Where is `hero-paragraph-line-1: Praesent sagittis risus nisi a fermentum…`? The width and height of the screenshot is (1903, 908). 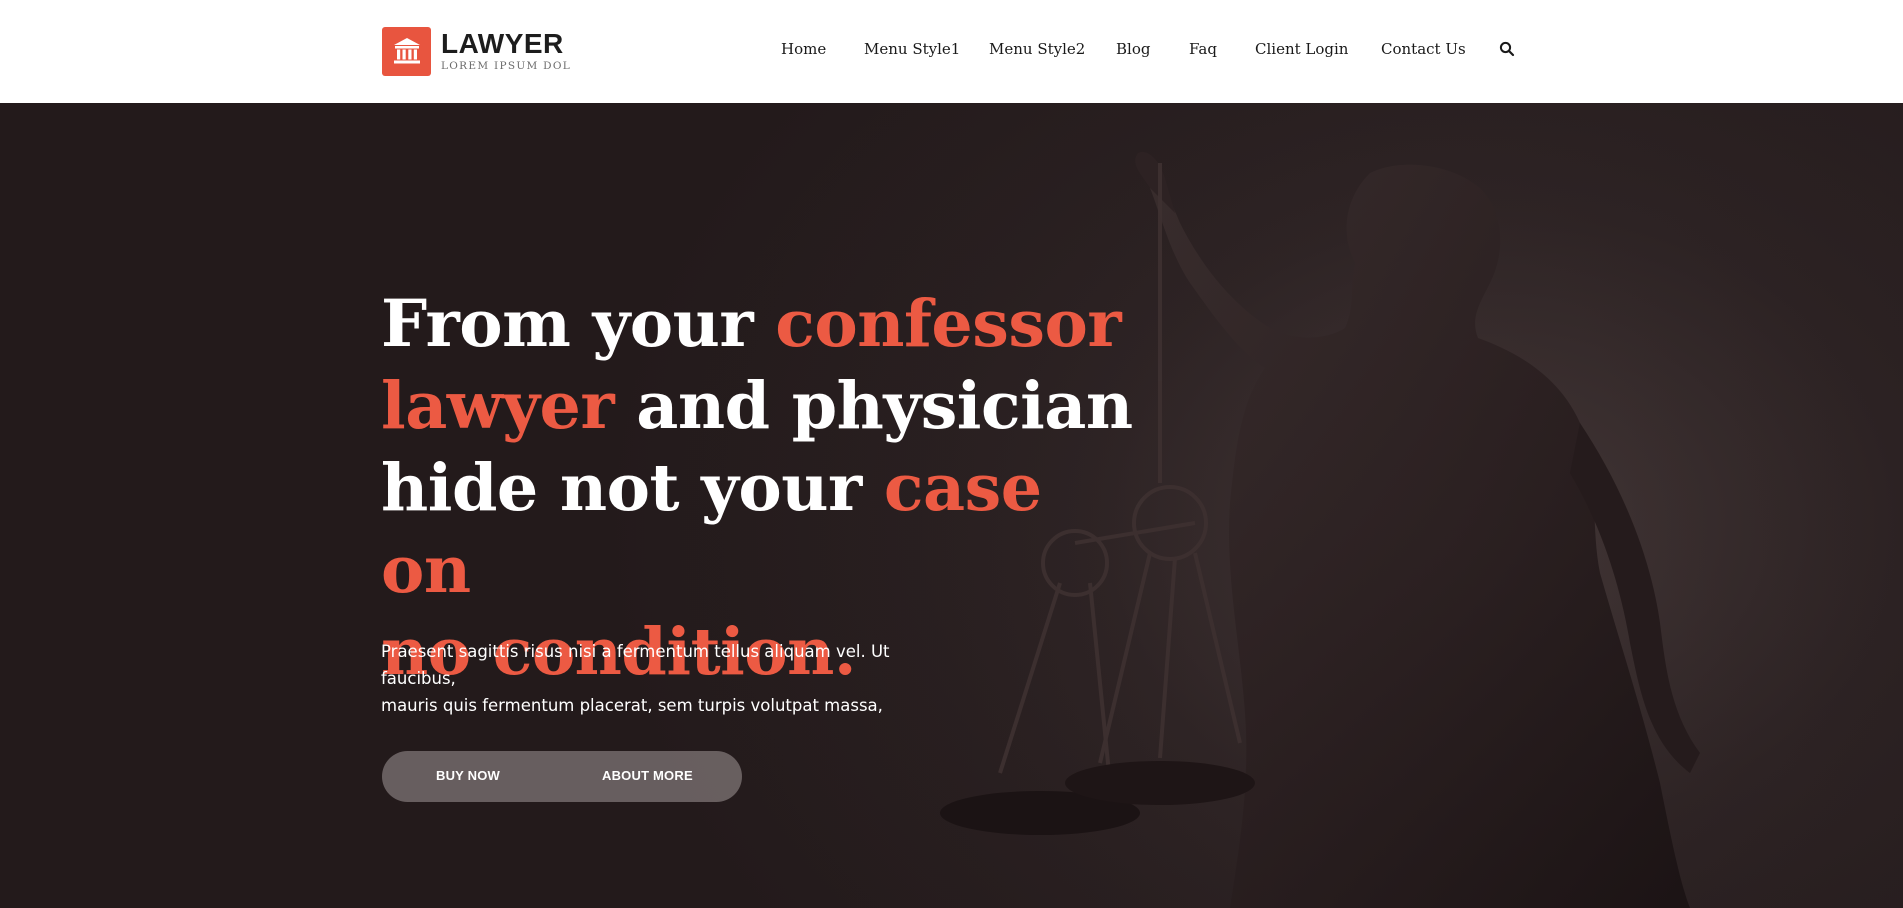
hero-paragraph-line-1: Praesent sagittis risus nisi a fermentum… is located at coordinates (635, 665).